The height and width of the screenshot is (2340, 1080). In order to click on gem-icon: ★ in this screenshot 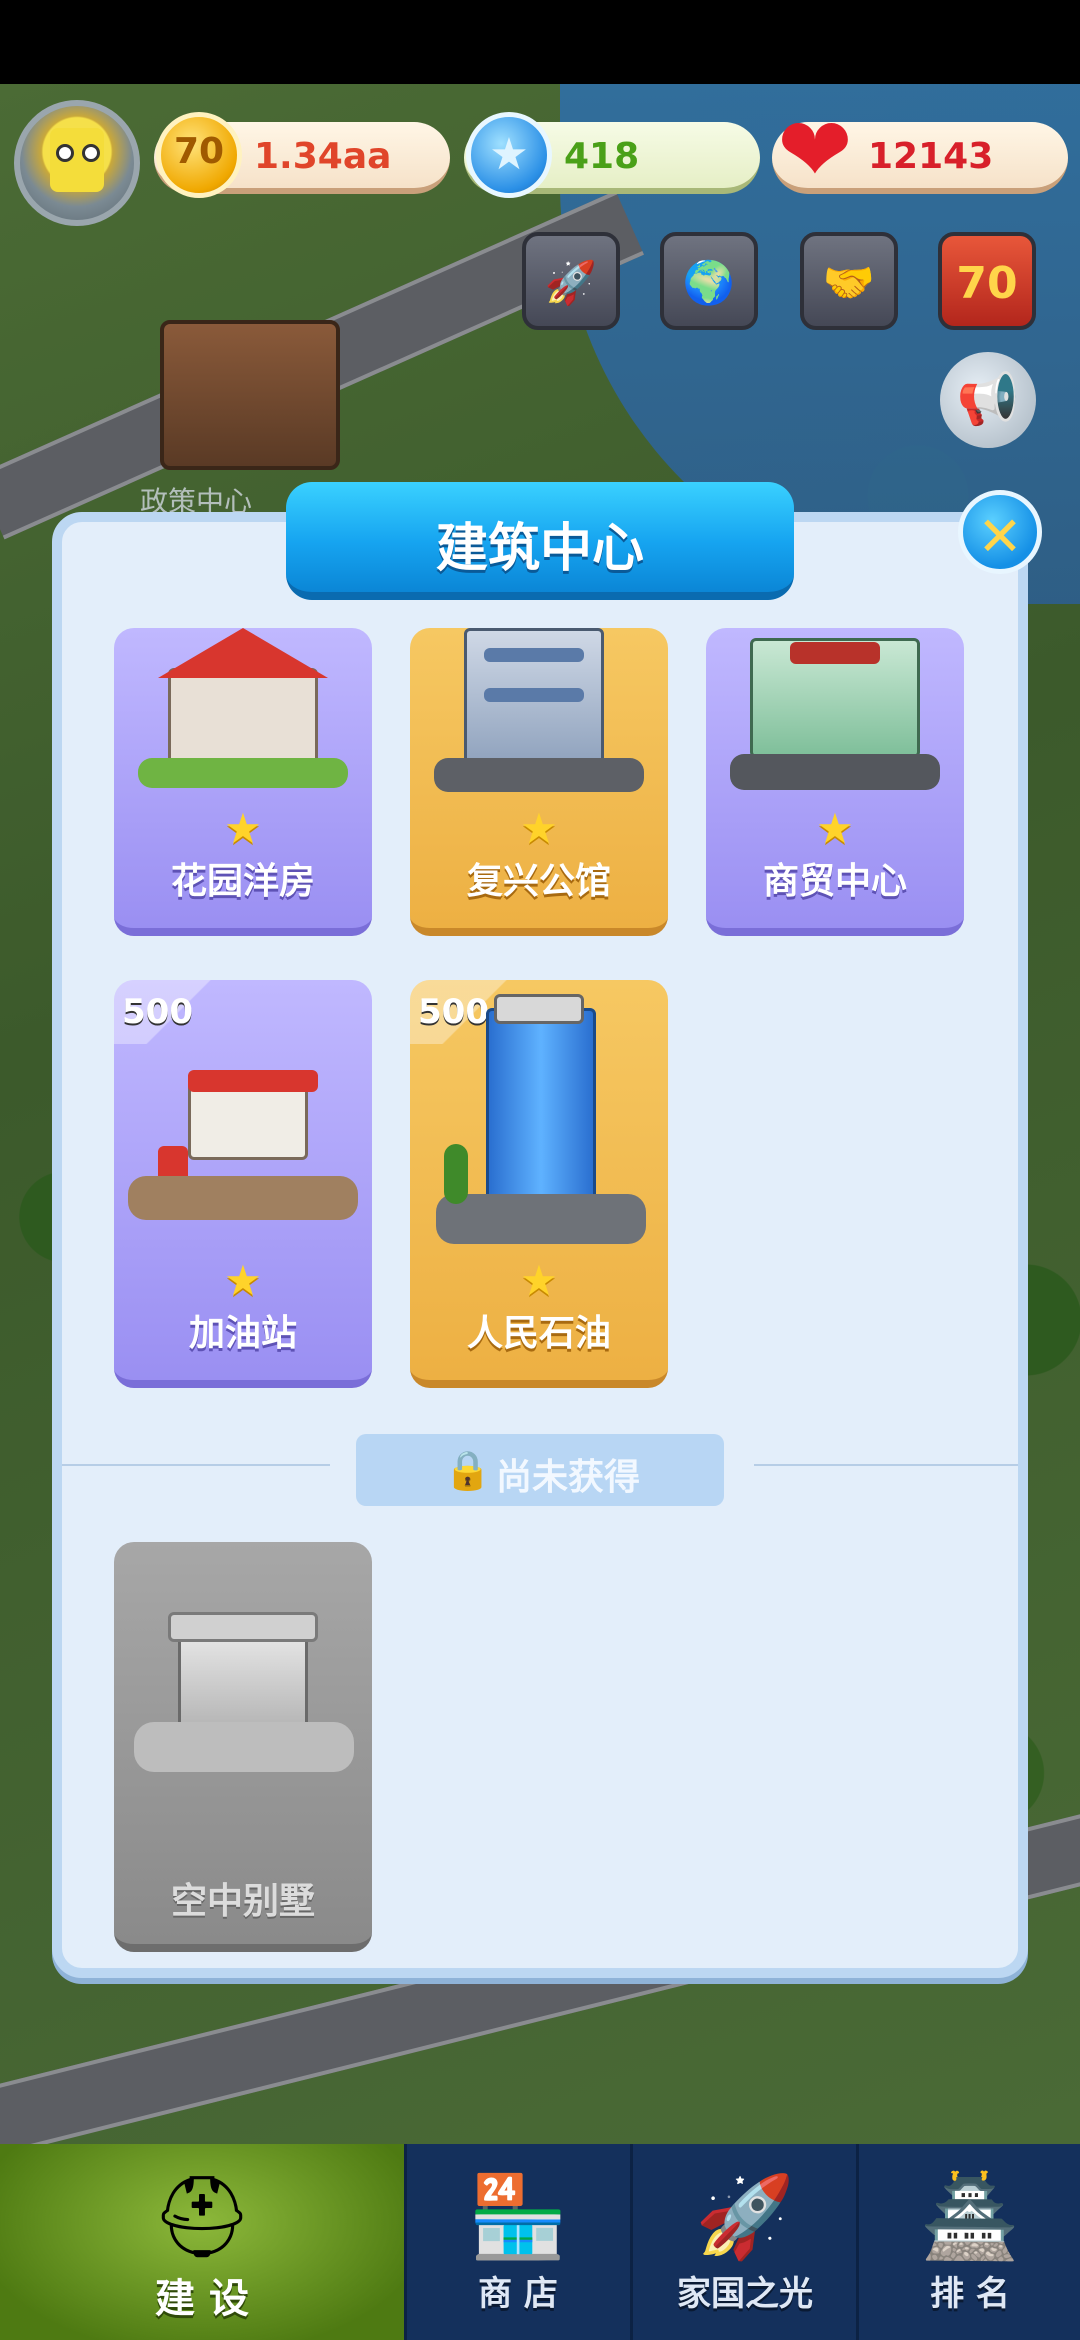, I will do `click(509, 155)`.